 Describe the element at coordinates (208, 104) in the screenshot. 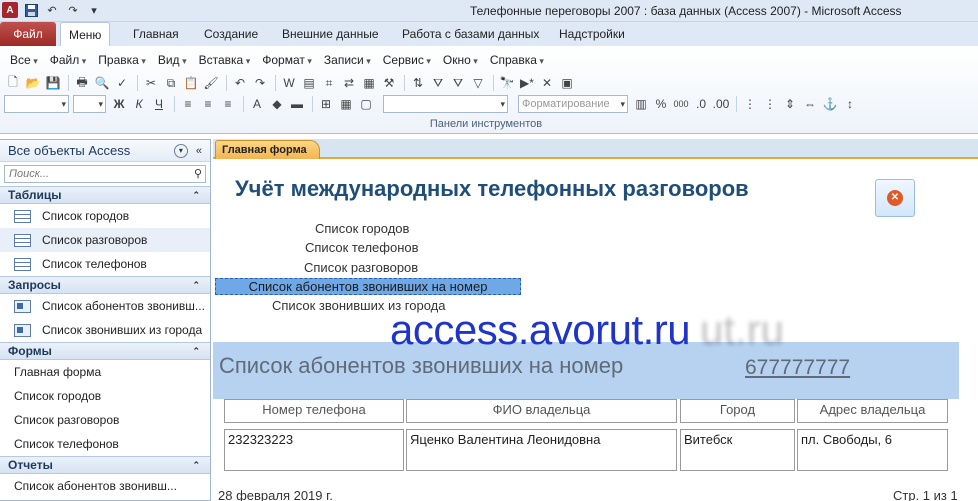

I see `align-center-icon: ≡` at that location.